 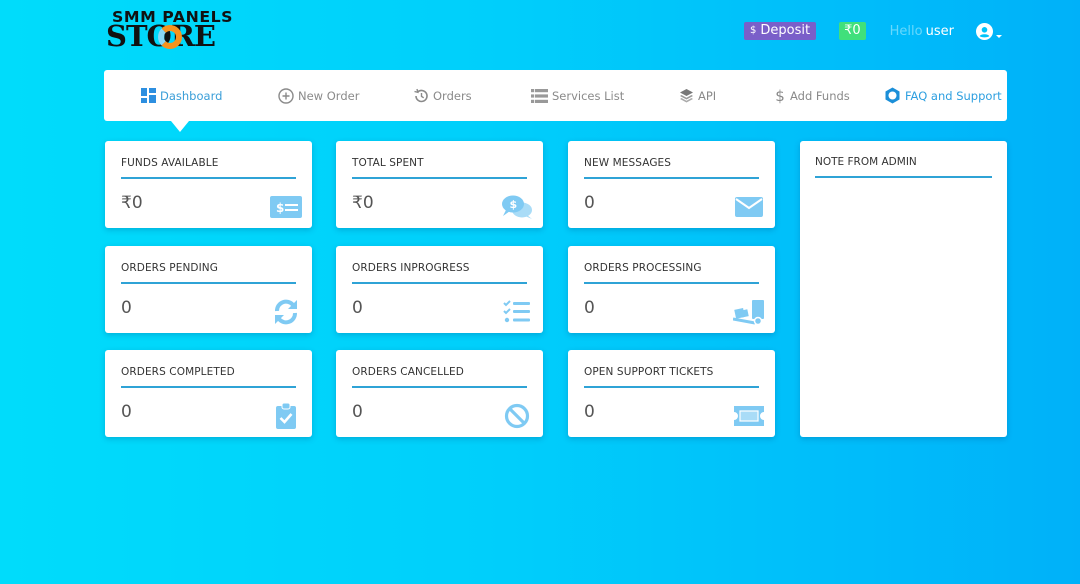 I want to click on admin-note-panel: NOTE FROM ADMIN, so click(x=903, y=289).